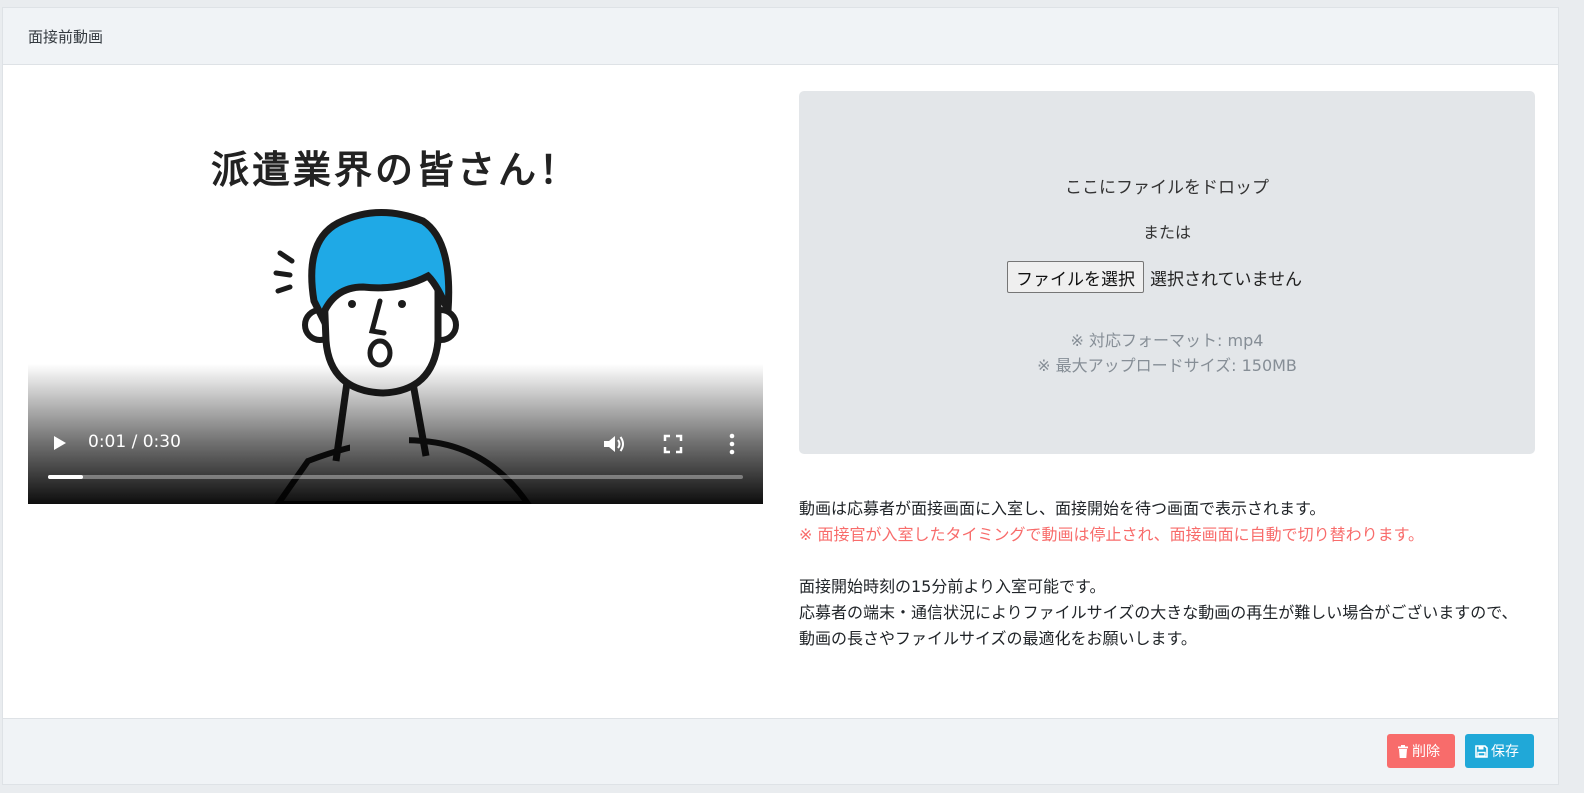 The width and height of the screenshot is (1584, 793). Describe the element at coordinates (1167, 188) in the screenshot. I see `drop-text: ここにファイルをドロップ` at that location.